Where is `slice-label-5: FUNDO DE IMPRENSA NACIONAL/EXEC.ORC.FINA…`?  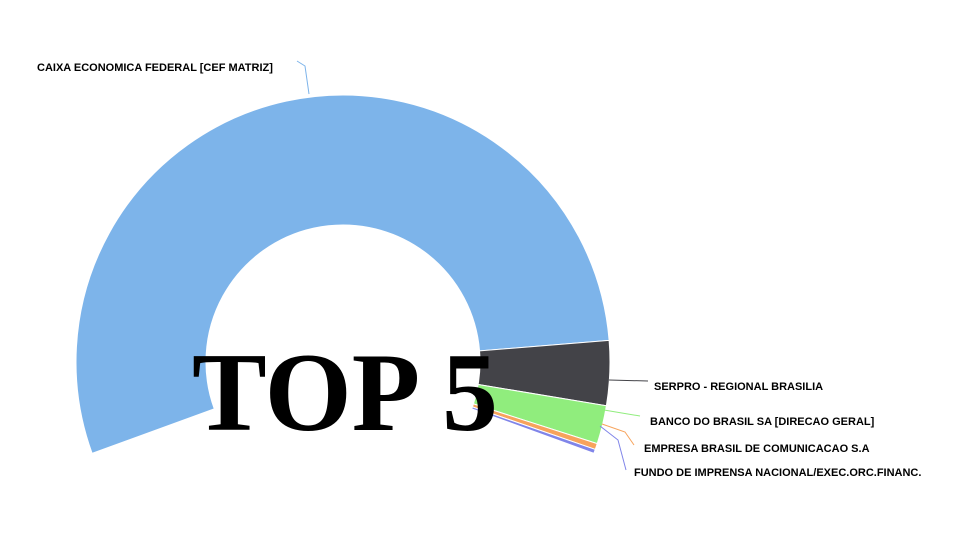
slice-label-5: FUNDO DE IMPRENSA NACIONAL/EXEC.ORC.FINA… is located at coordinates (777, 473).